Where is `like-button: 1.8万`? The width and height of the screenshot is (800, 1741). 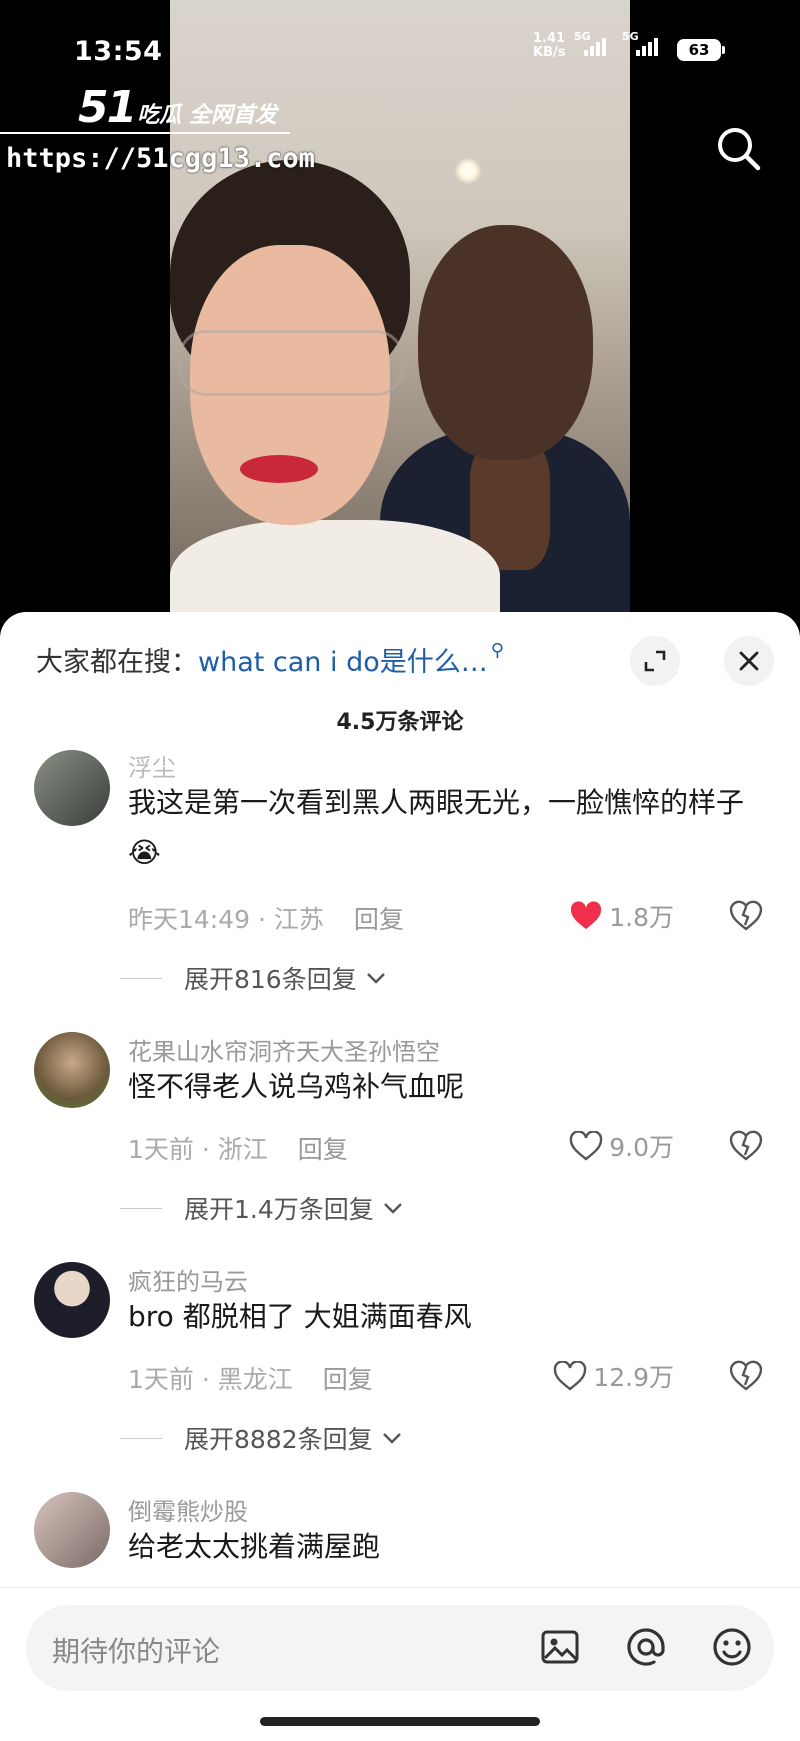 like-button: 1.8万 is located at coordinates (621, 916).